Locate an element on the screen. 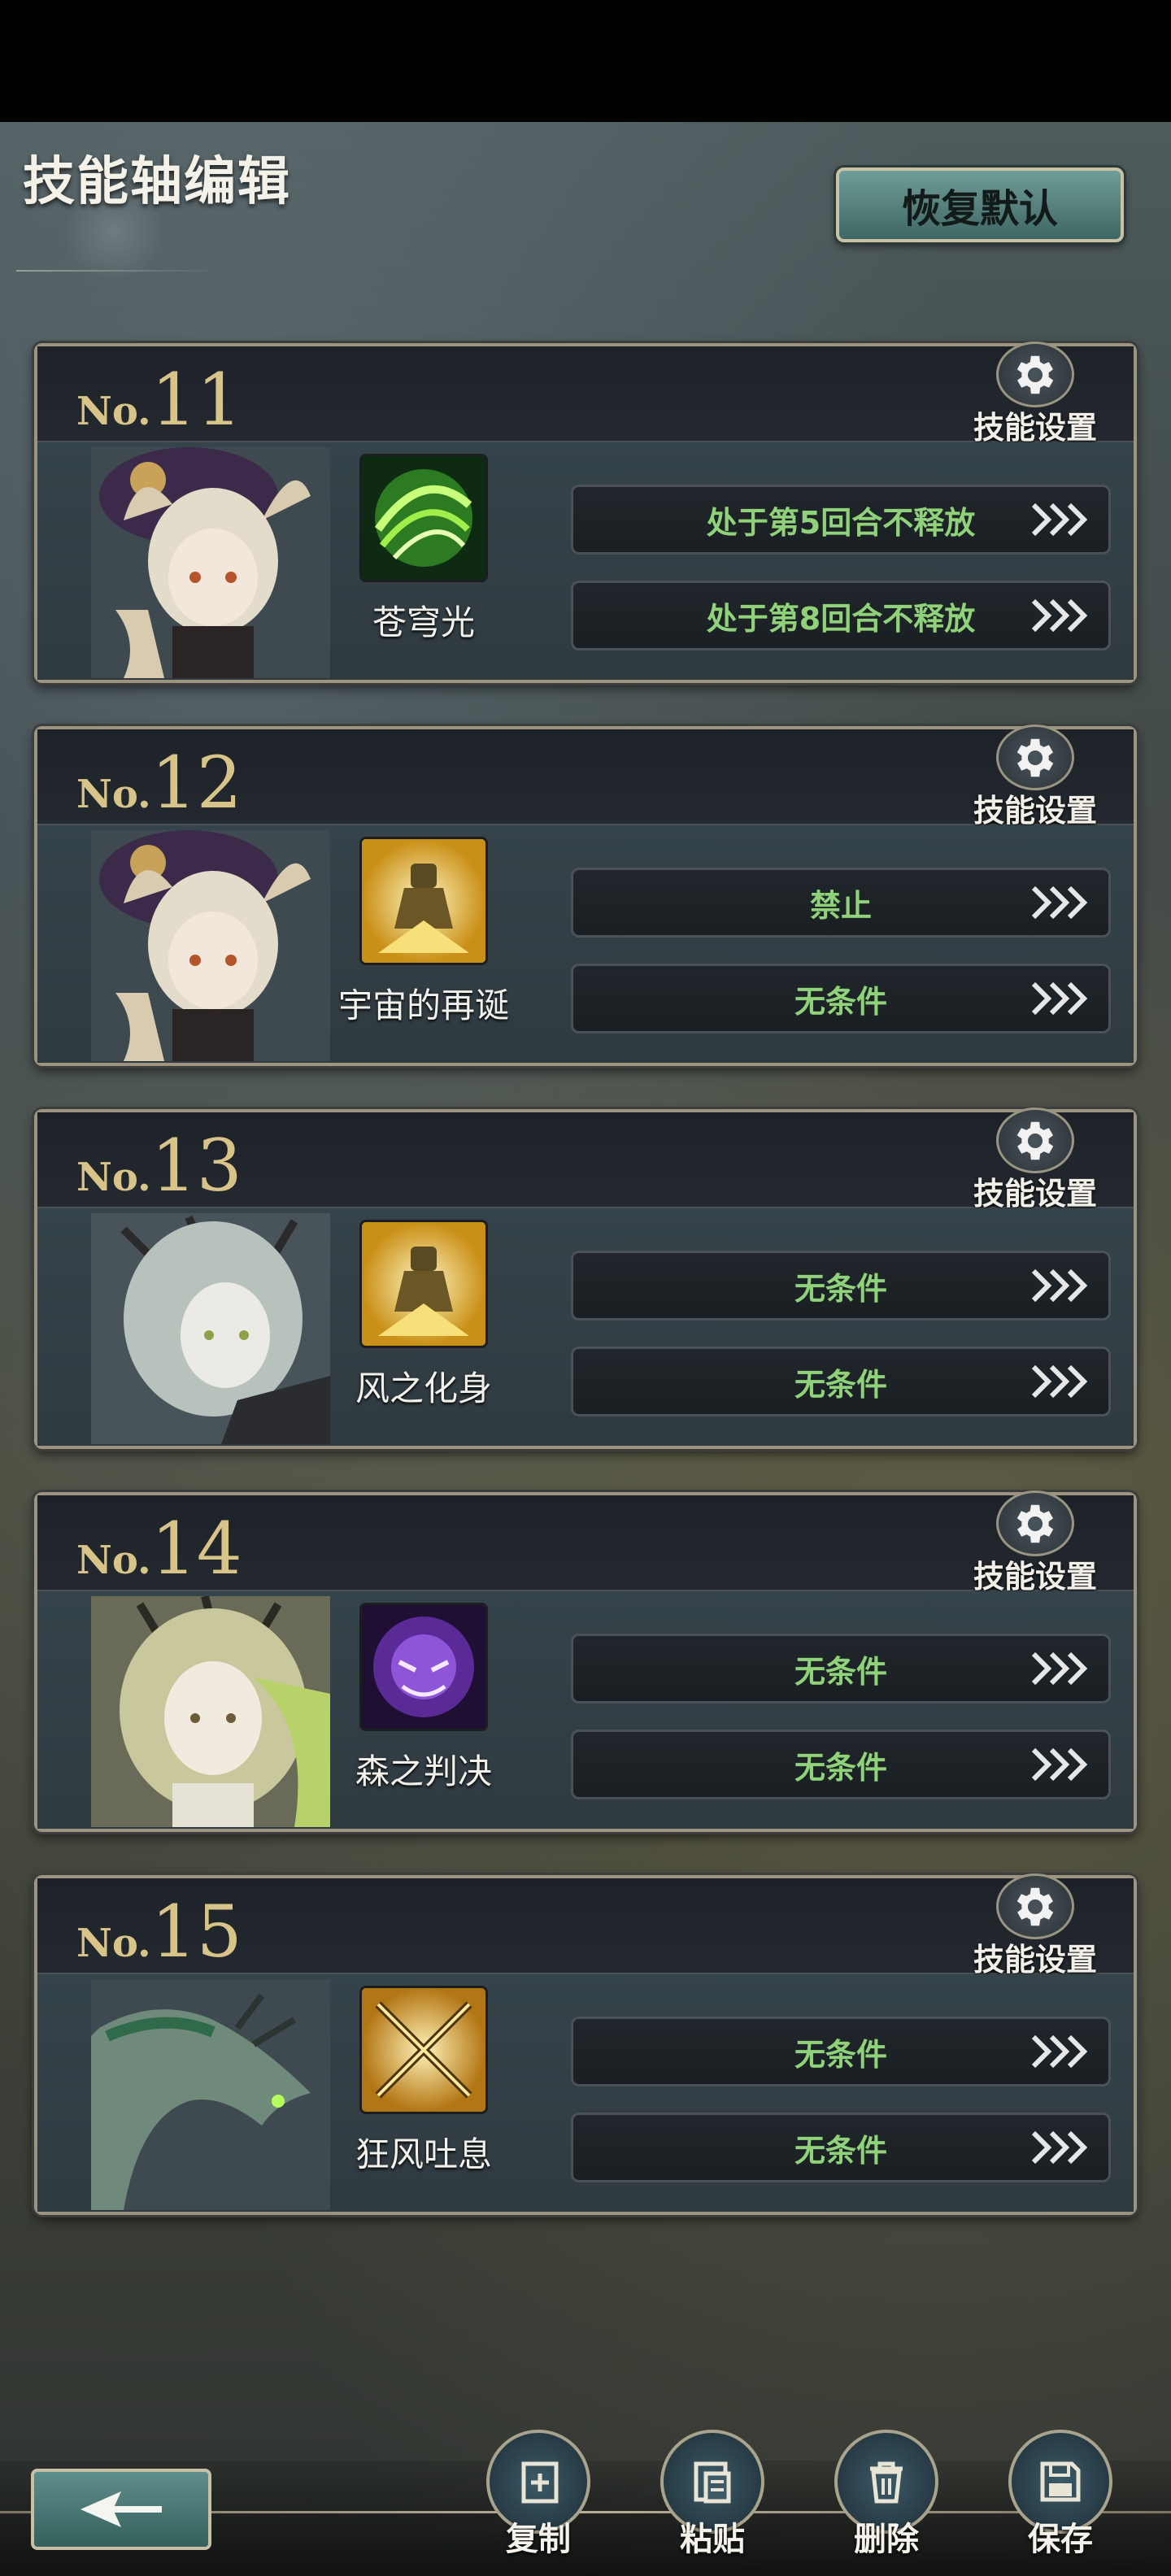 This screenshot has height=2576, width=1171. card-header: No.14 技能设置 is located at coordinates (585, 1542).